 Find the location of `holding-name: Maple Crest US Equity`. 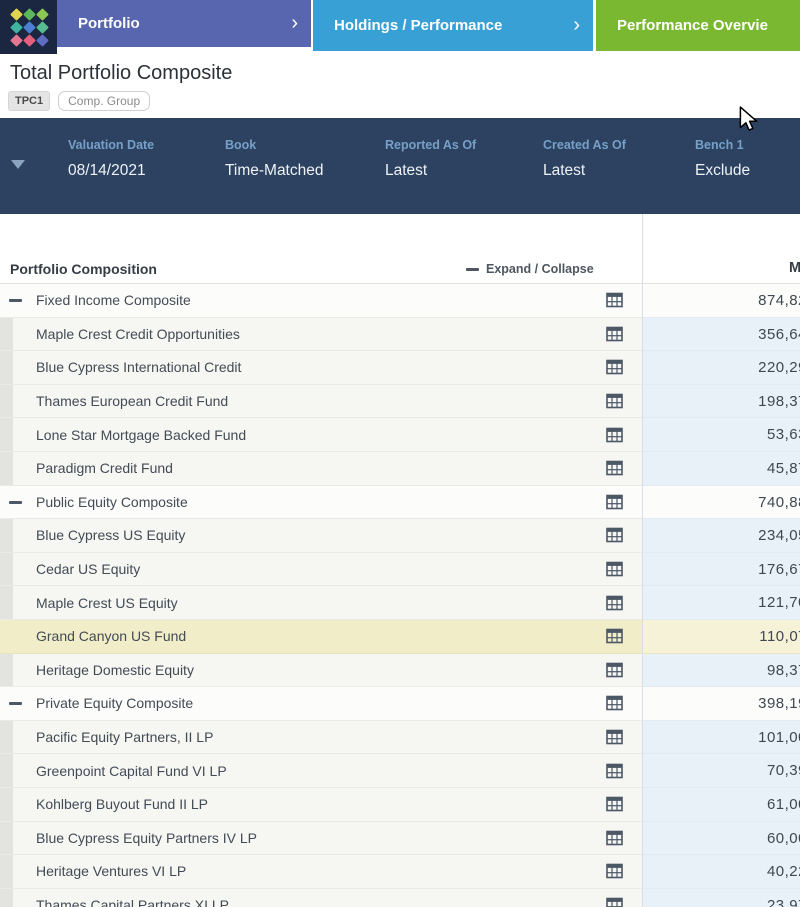

holding-name: Maple Crest US Equity is located at coordinates (107, 603).